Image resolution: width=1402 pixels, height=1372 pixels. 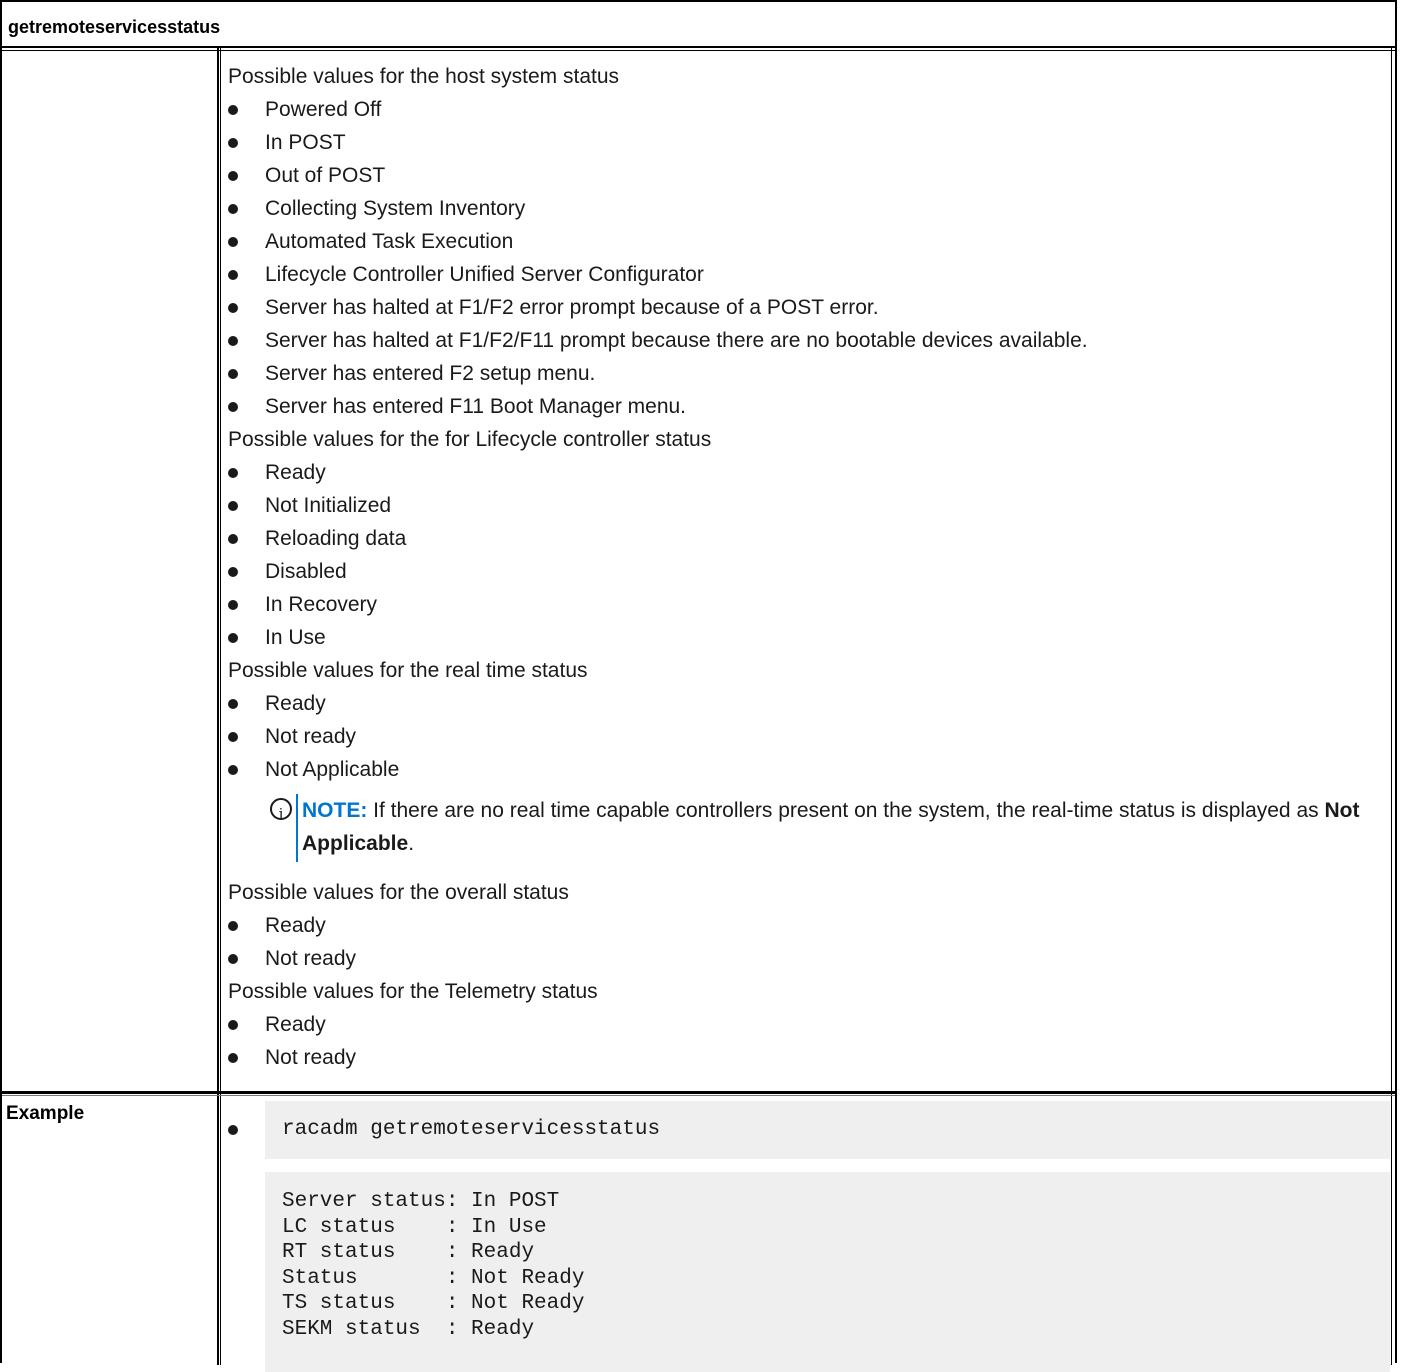 I want to click on overall-status-heading: Possible values for the overall status, so click(x=398, y=892).